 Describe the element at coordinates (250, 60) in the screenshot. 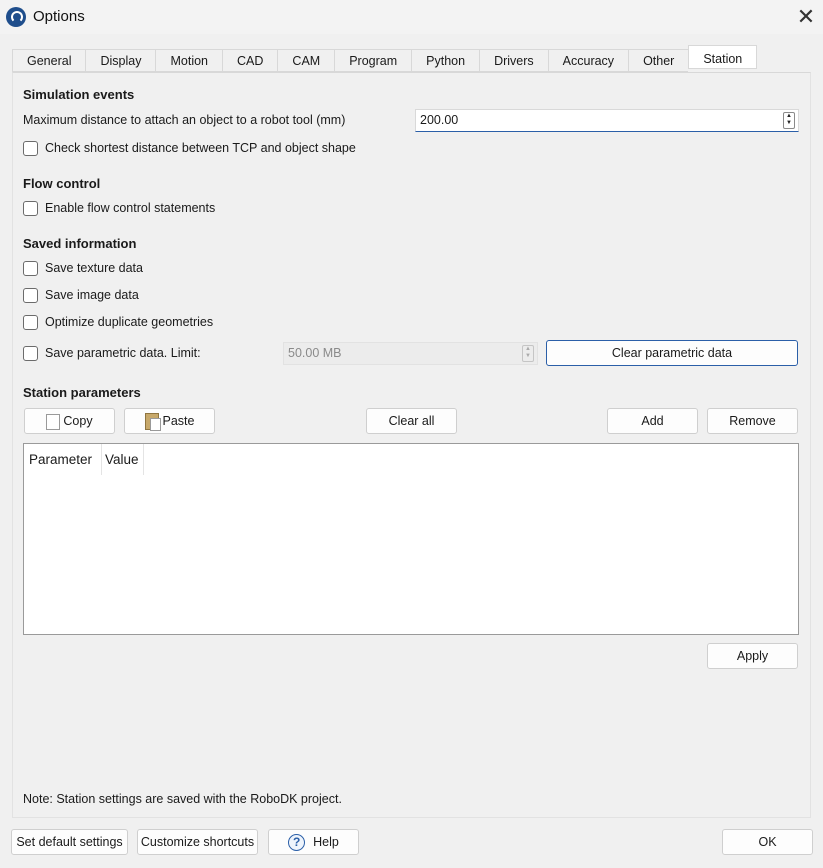

I see `tab-cad: CAD` at that location.